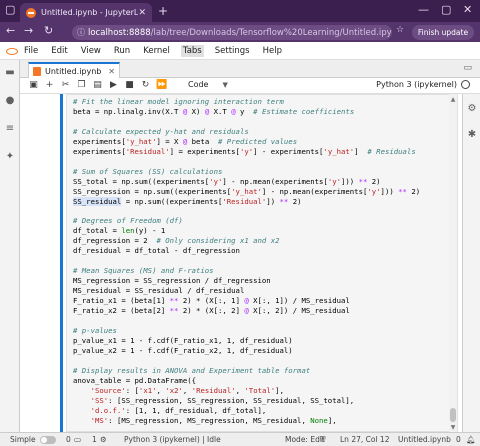 Image resolution: width=480 pixels, height=446 pixels. I want to click on kernel-name: Python 3 (ipykernel), so click(416, 84).